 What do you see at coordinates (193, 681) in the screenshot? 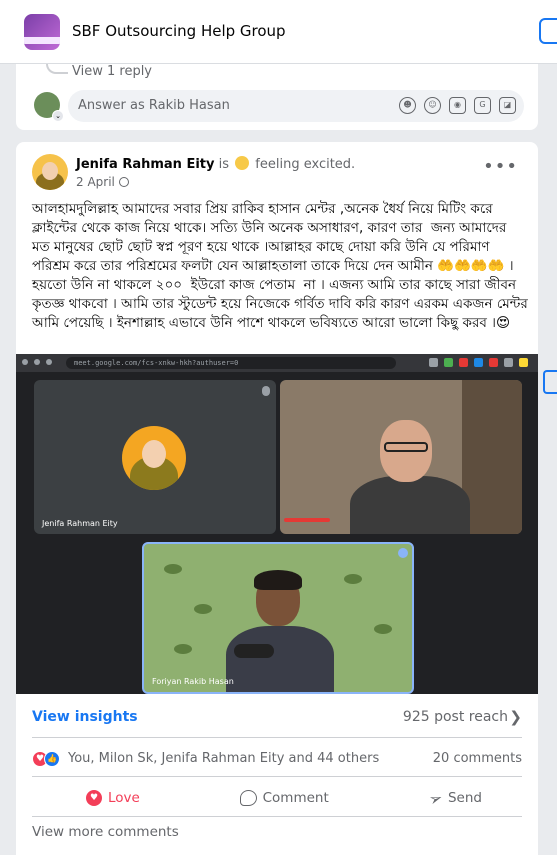
I see `participant-name: Foriyan Rakib Hasan` at bounding box center [193, 681].